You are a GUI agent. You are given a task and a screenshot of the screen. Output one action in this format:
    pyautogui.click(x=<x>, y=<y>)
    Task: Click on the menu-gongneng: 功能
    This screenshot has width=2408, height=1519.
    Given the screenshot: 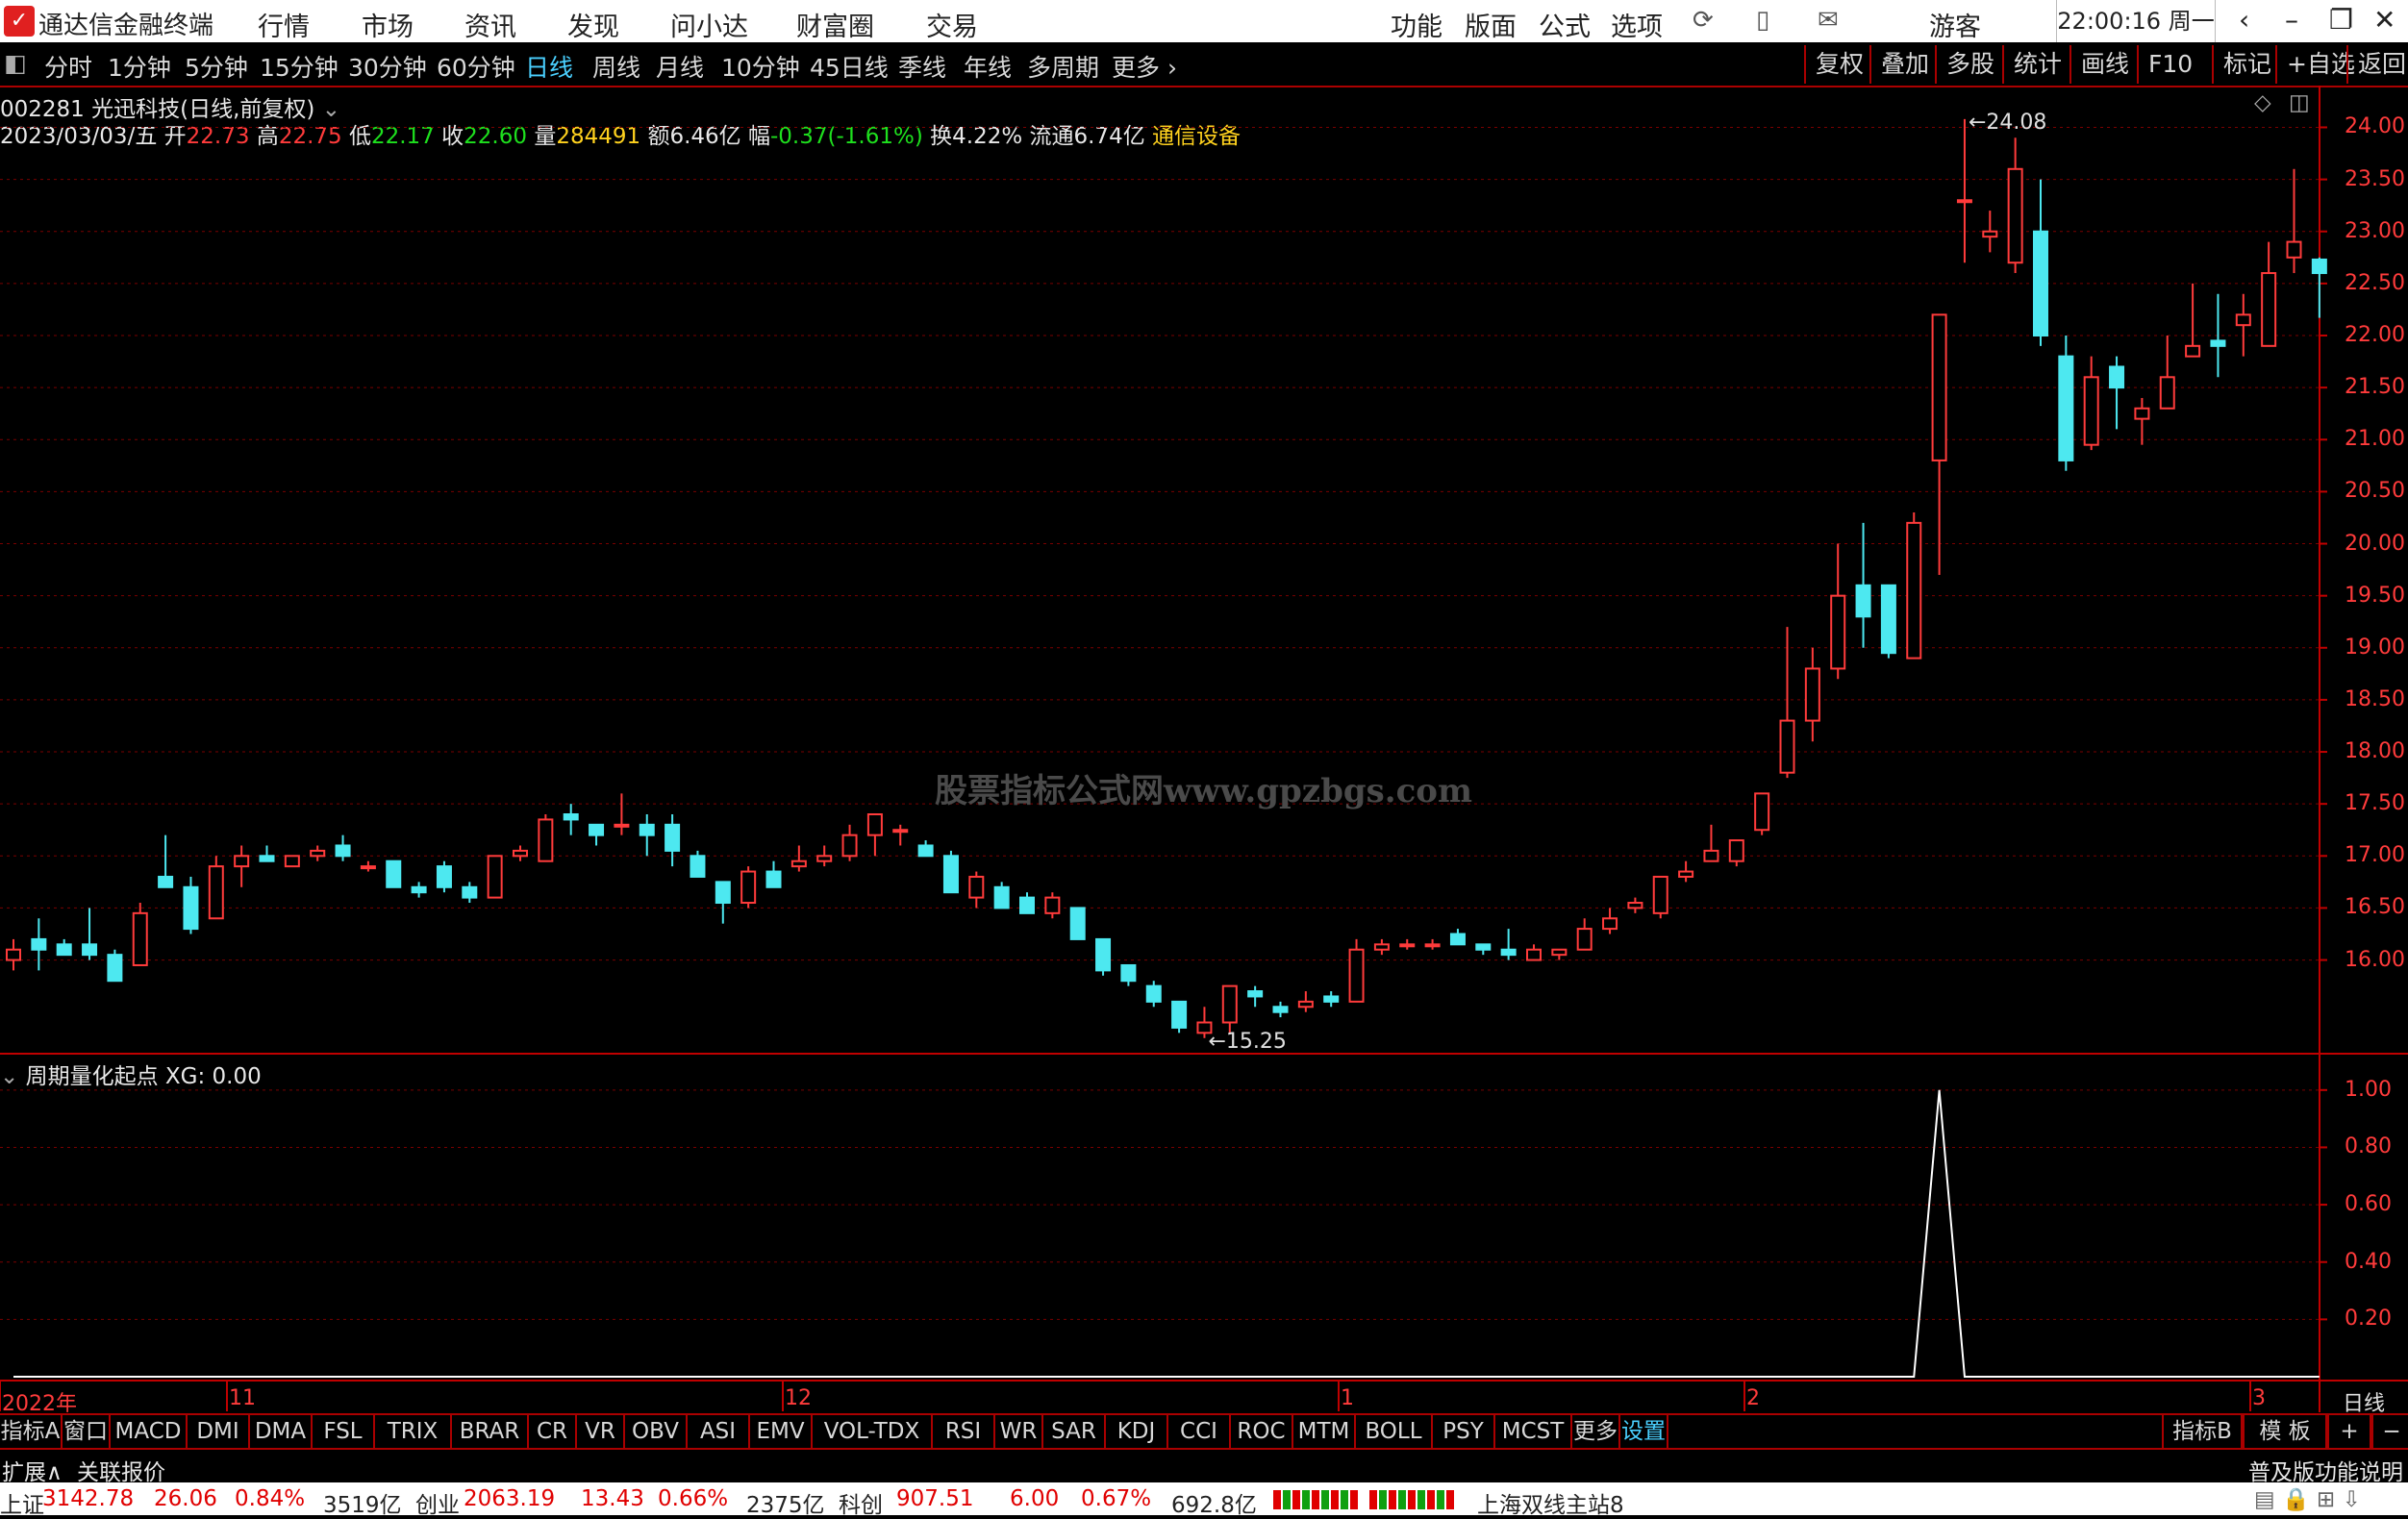 What is the action you would take?
    pyautogui.click(x=1416, y=24)
    